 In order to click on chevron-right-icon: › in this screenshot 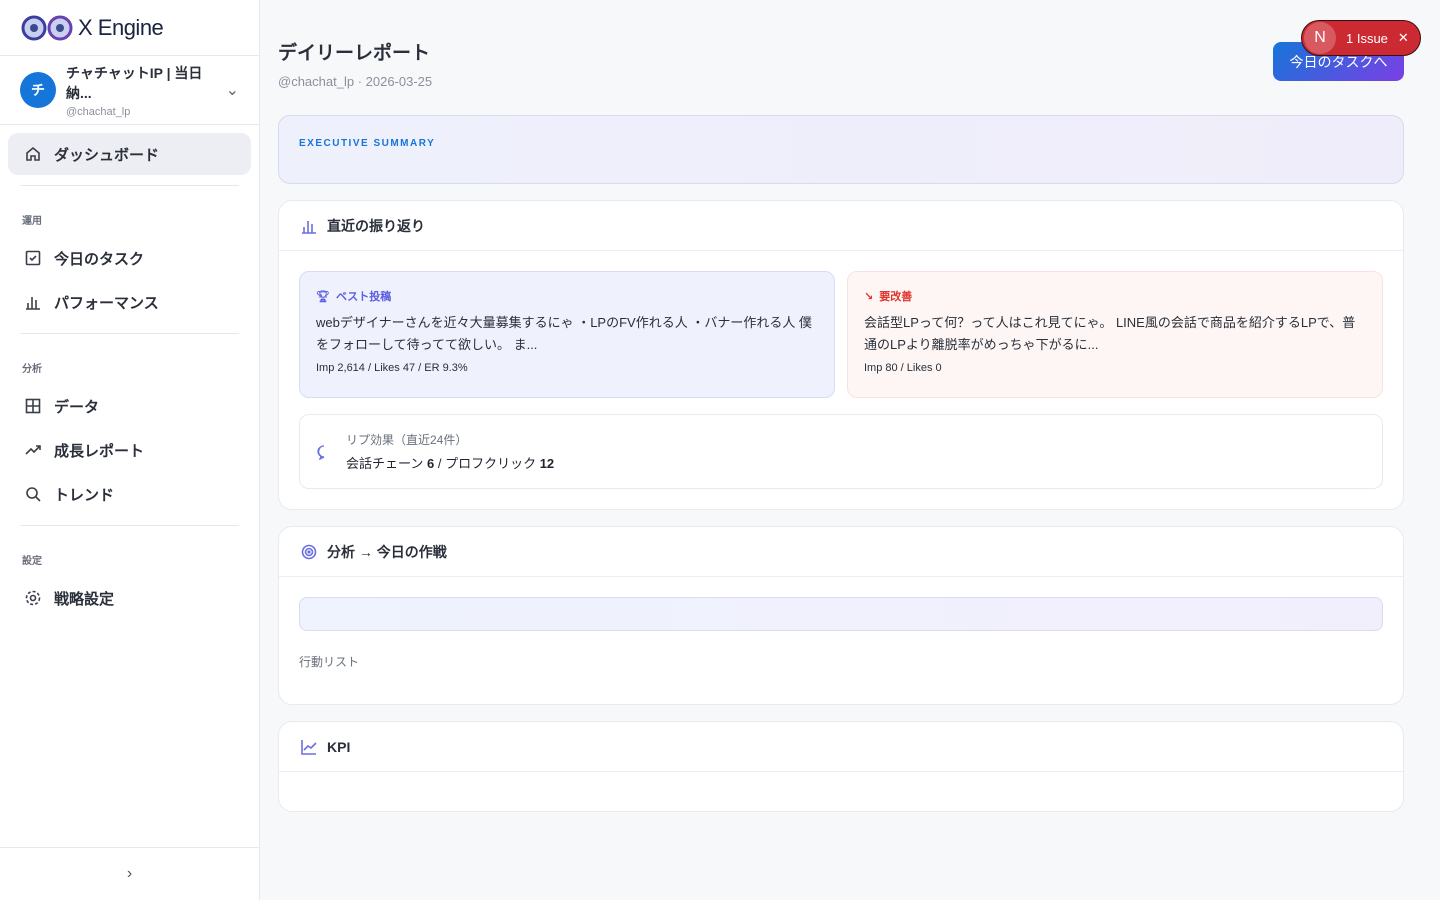, I will do `click(129, 873)`.